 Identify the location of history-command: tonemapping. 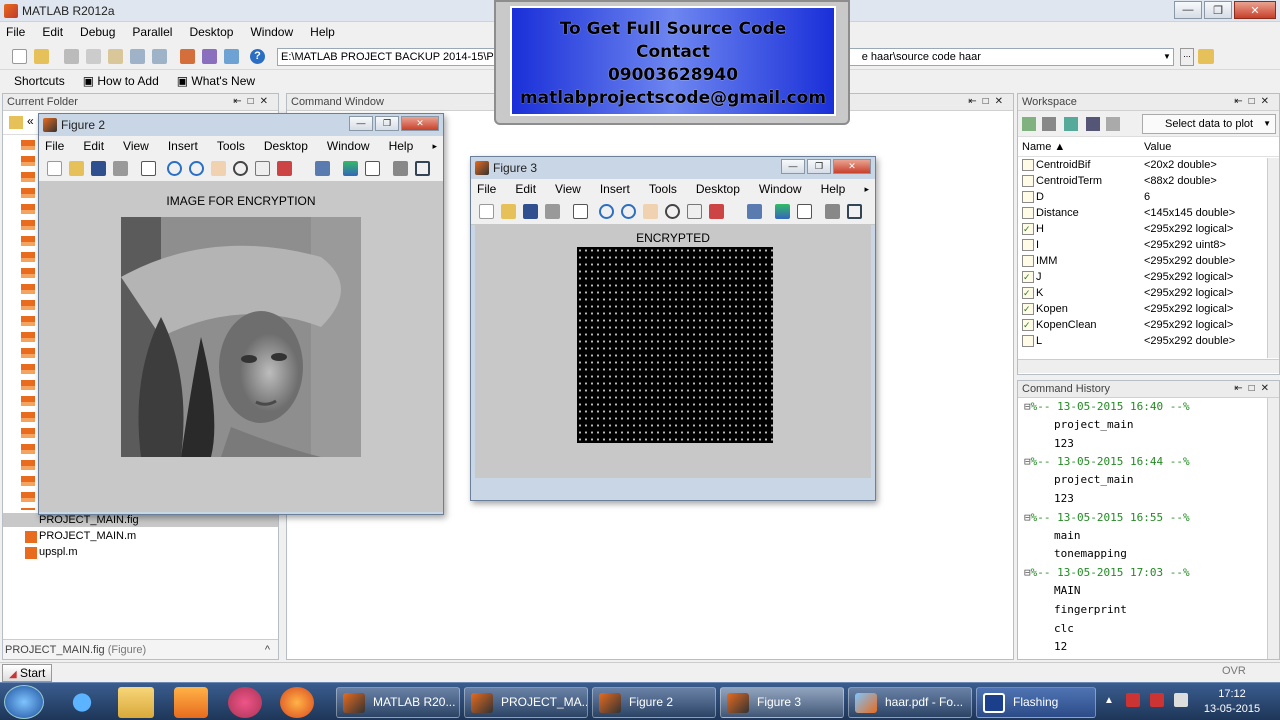
(1151, 556).